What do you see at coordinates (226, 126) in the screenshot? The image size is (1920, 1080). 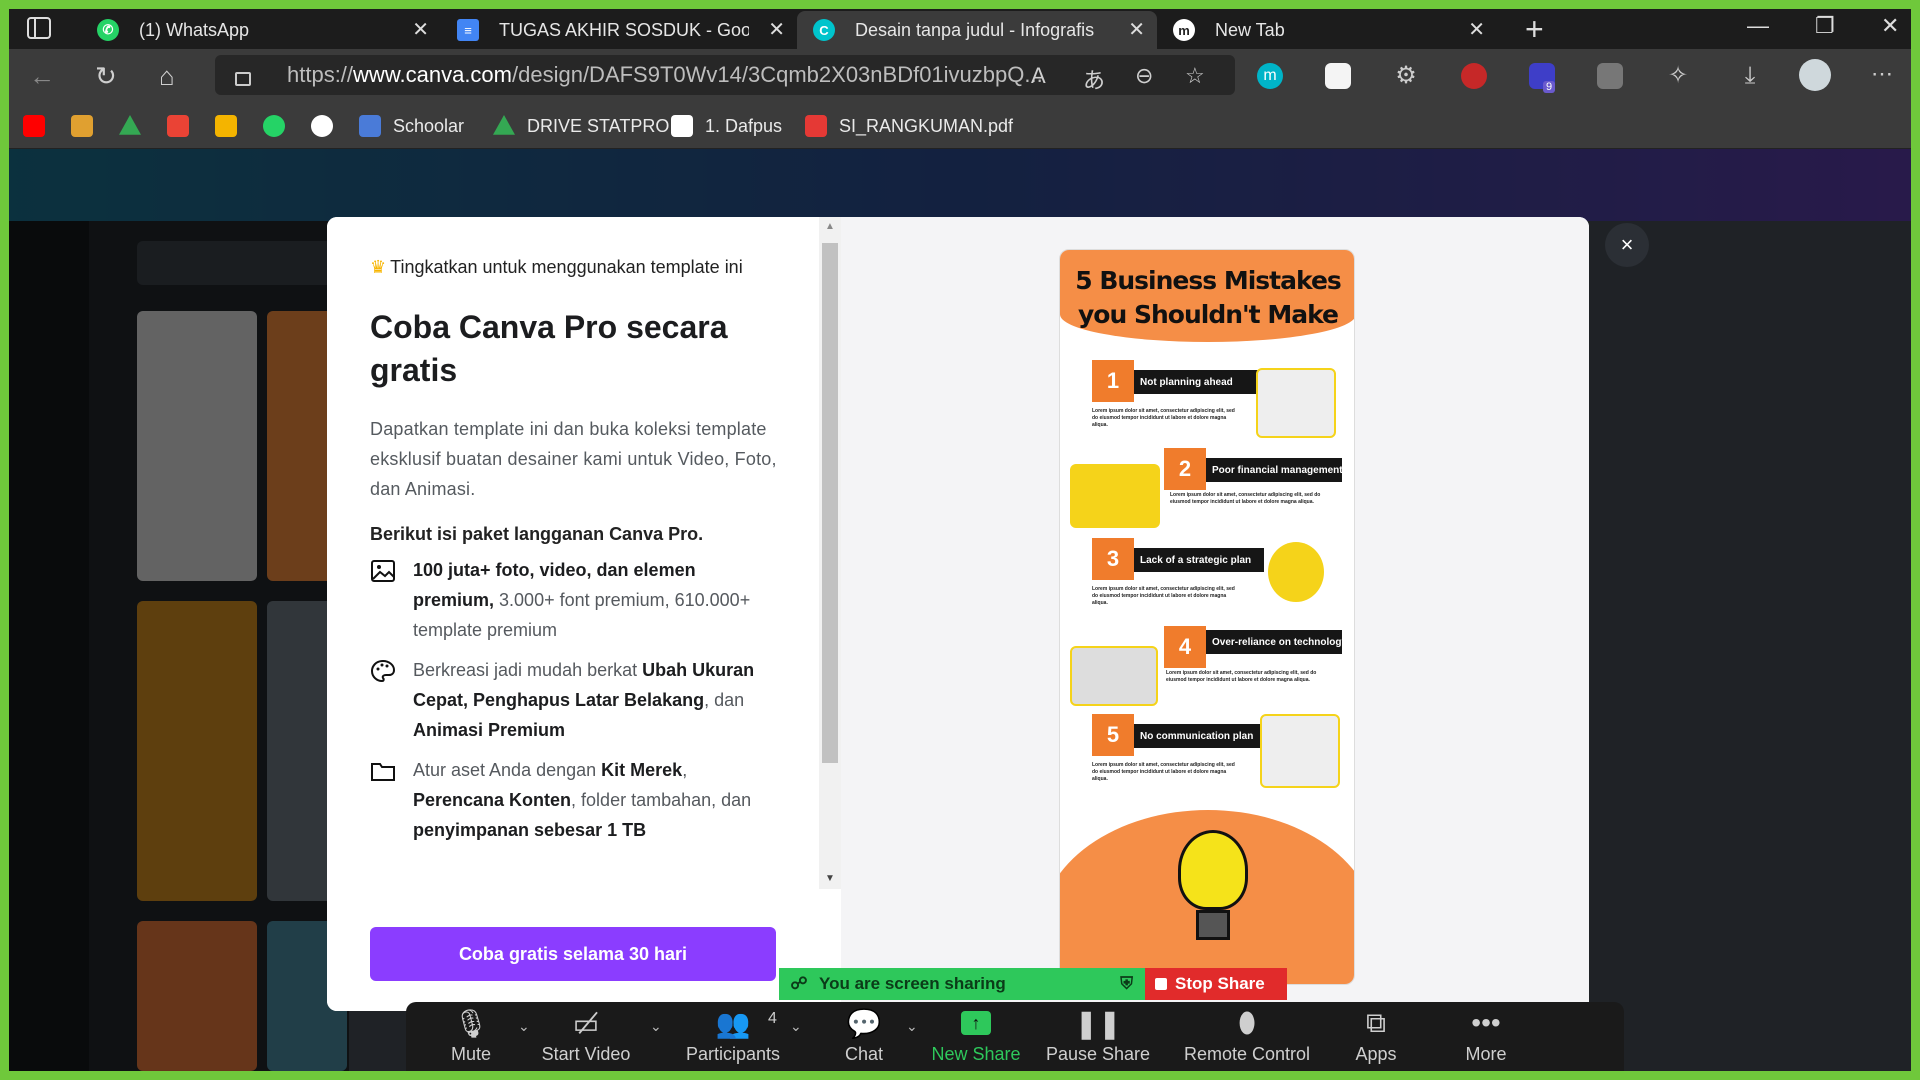 I see `google-classroom-icon` at bounding box center [226, 126].